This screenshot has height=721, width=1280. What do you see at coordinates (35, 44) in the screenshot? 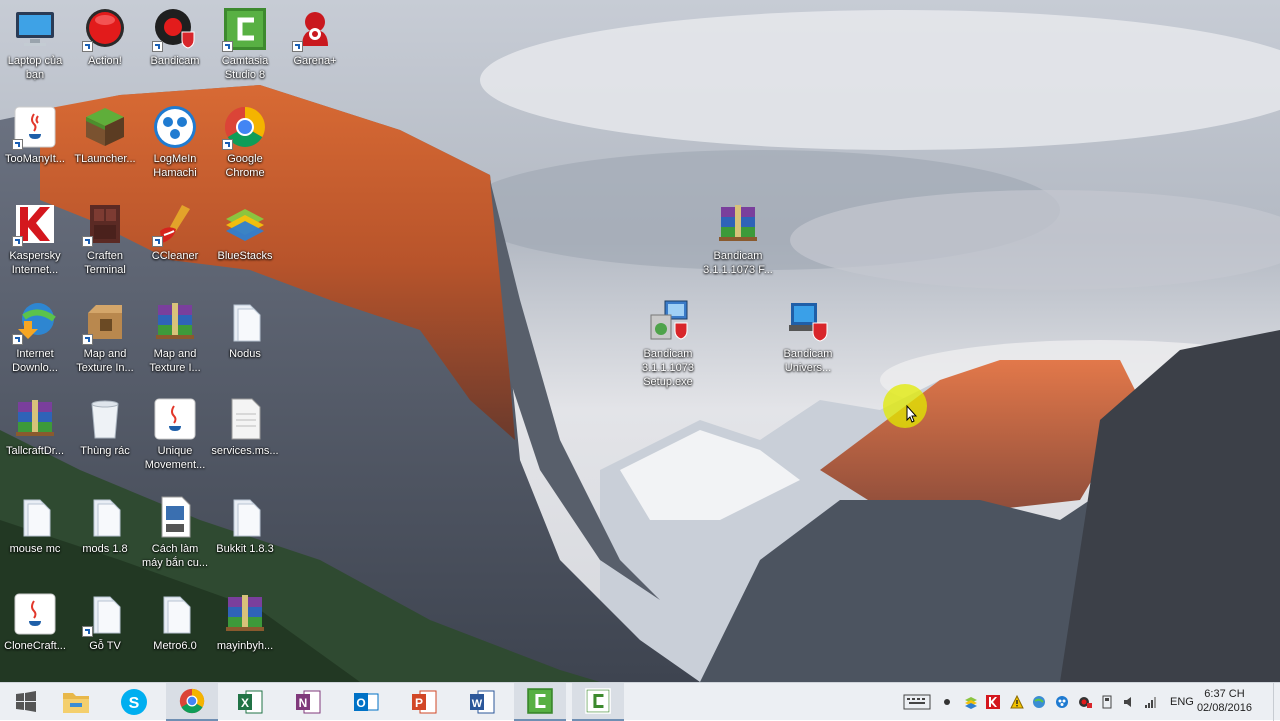
I see `desktop-icon-this-pc: Laptop của bạn` at bounding box center [35, 44].